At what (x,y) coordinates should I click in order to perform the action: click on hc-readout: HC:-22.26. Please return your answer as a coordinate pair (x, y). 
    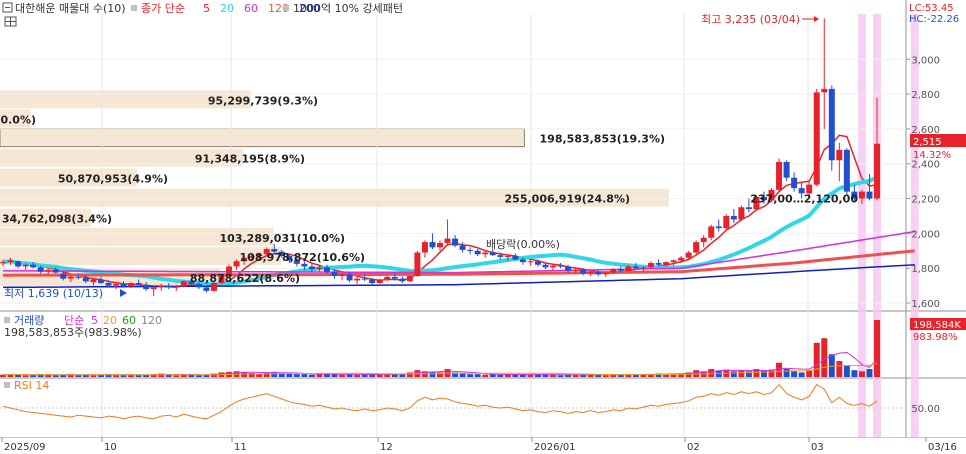
    Looking at the image, I should click on (934, 19).